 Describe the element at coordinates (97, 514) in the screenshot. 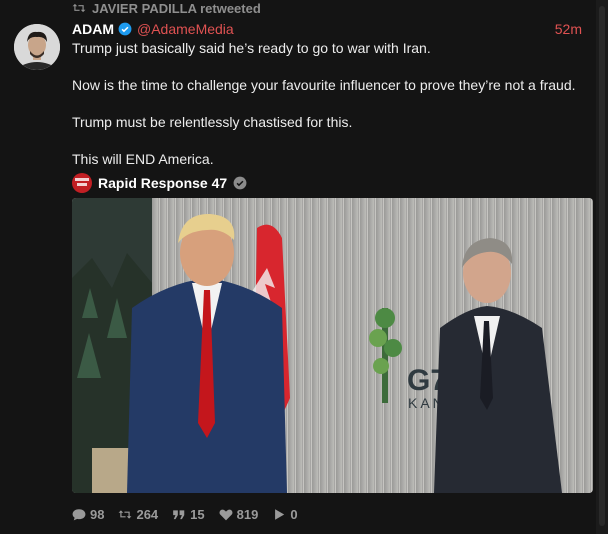

I see `reply-count: 98` at that location.